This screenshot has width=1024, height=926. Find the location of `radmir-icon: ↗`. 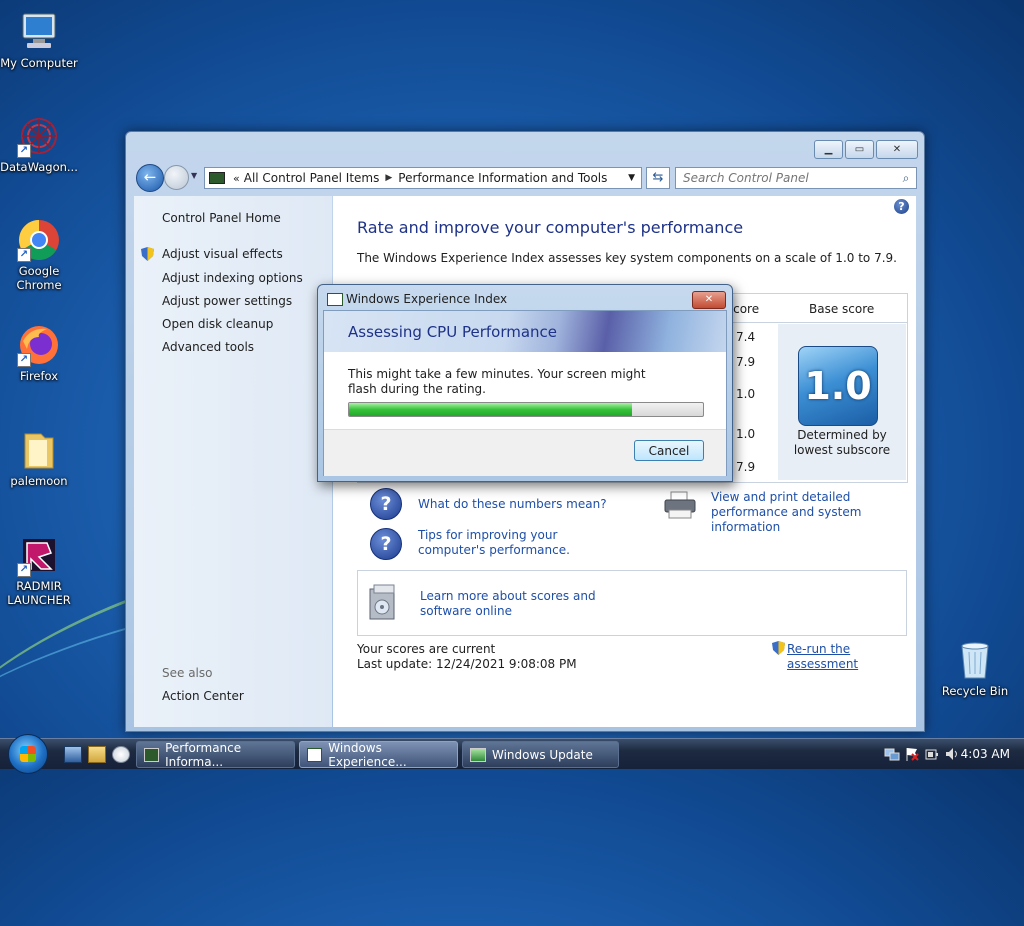

radmir-icon: ↗ is located at coordinates (39, 555).